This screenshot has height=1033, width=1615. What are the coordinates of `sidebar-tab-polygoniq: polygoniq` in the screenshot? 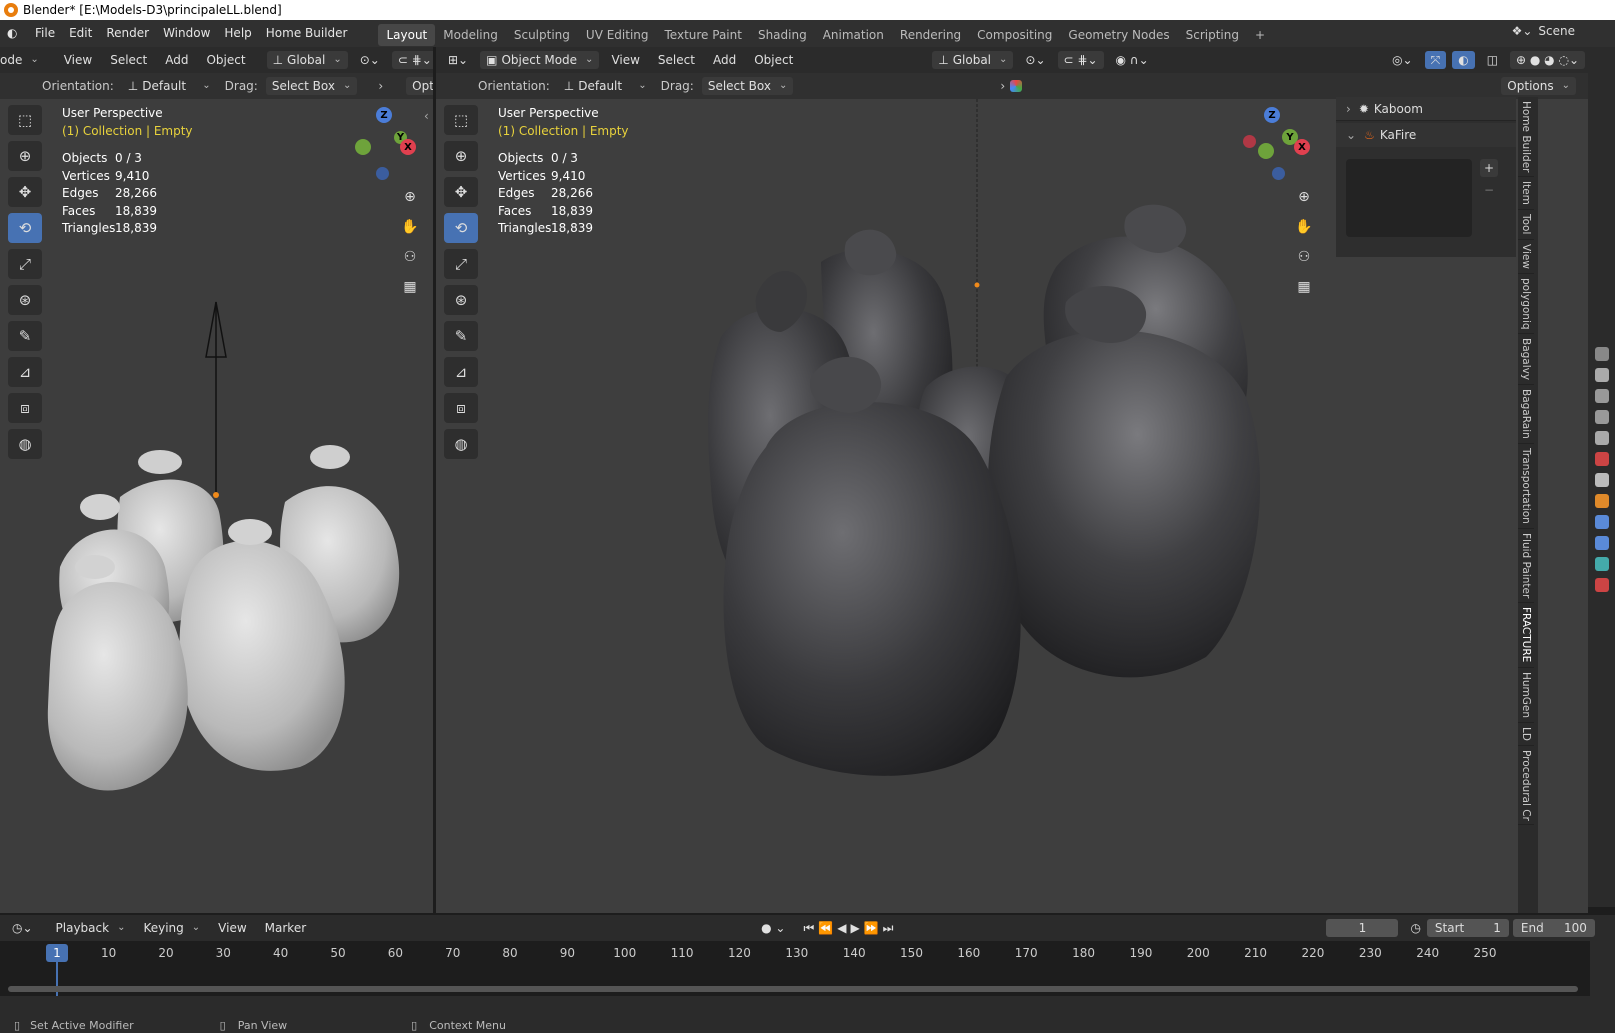 It's located at (1526, 304).